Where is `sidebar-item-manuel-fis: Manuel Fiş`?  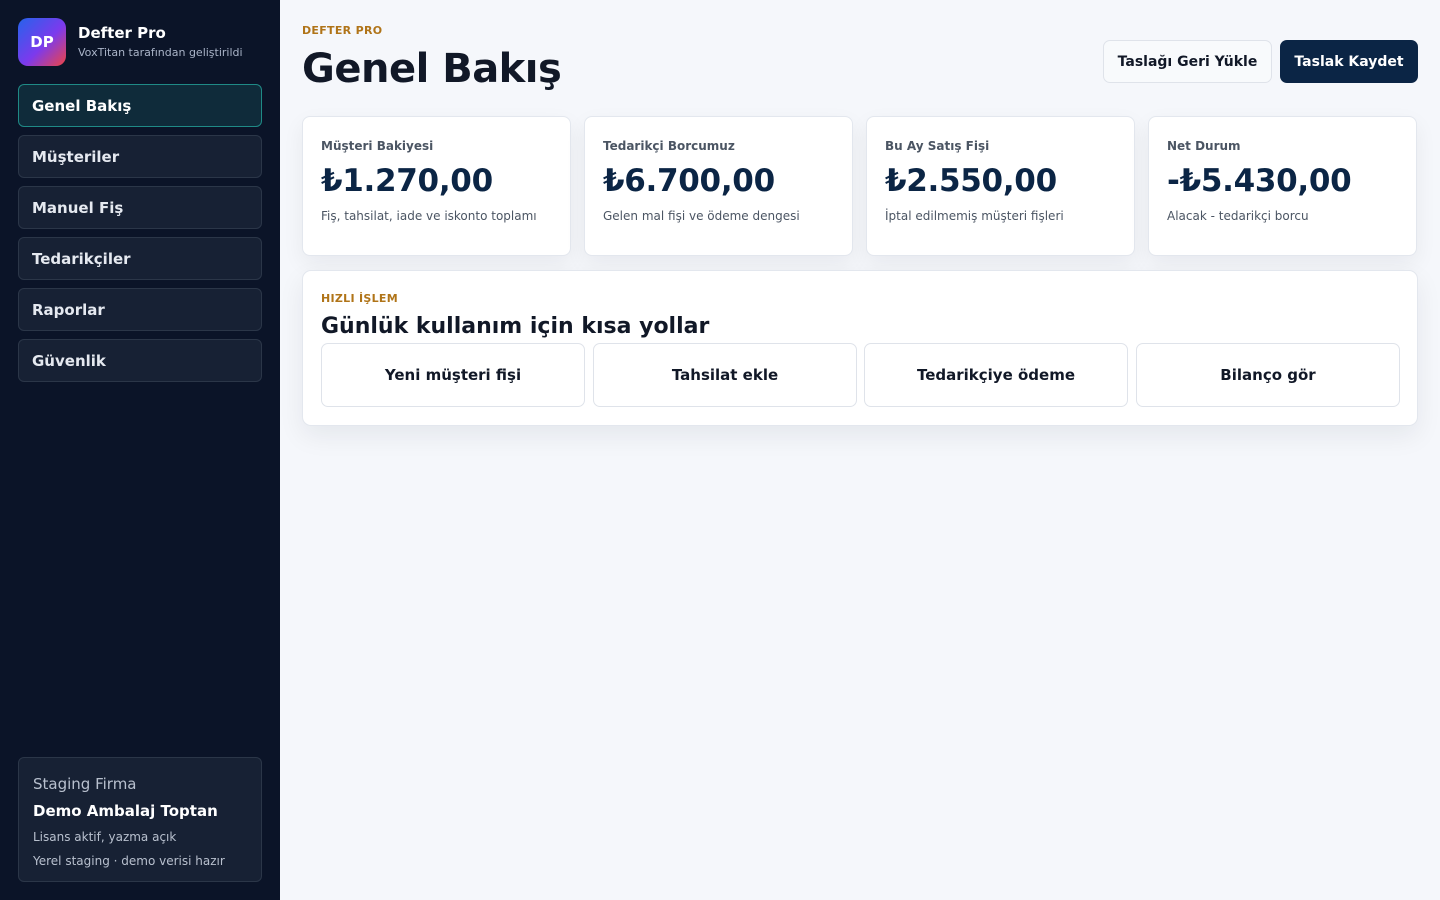
sidebar-item-manuel-fis: Manuel Fiş is located at coordinates (140, 207).